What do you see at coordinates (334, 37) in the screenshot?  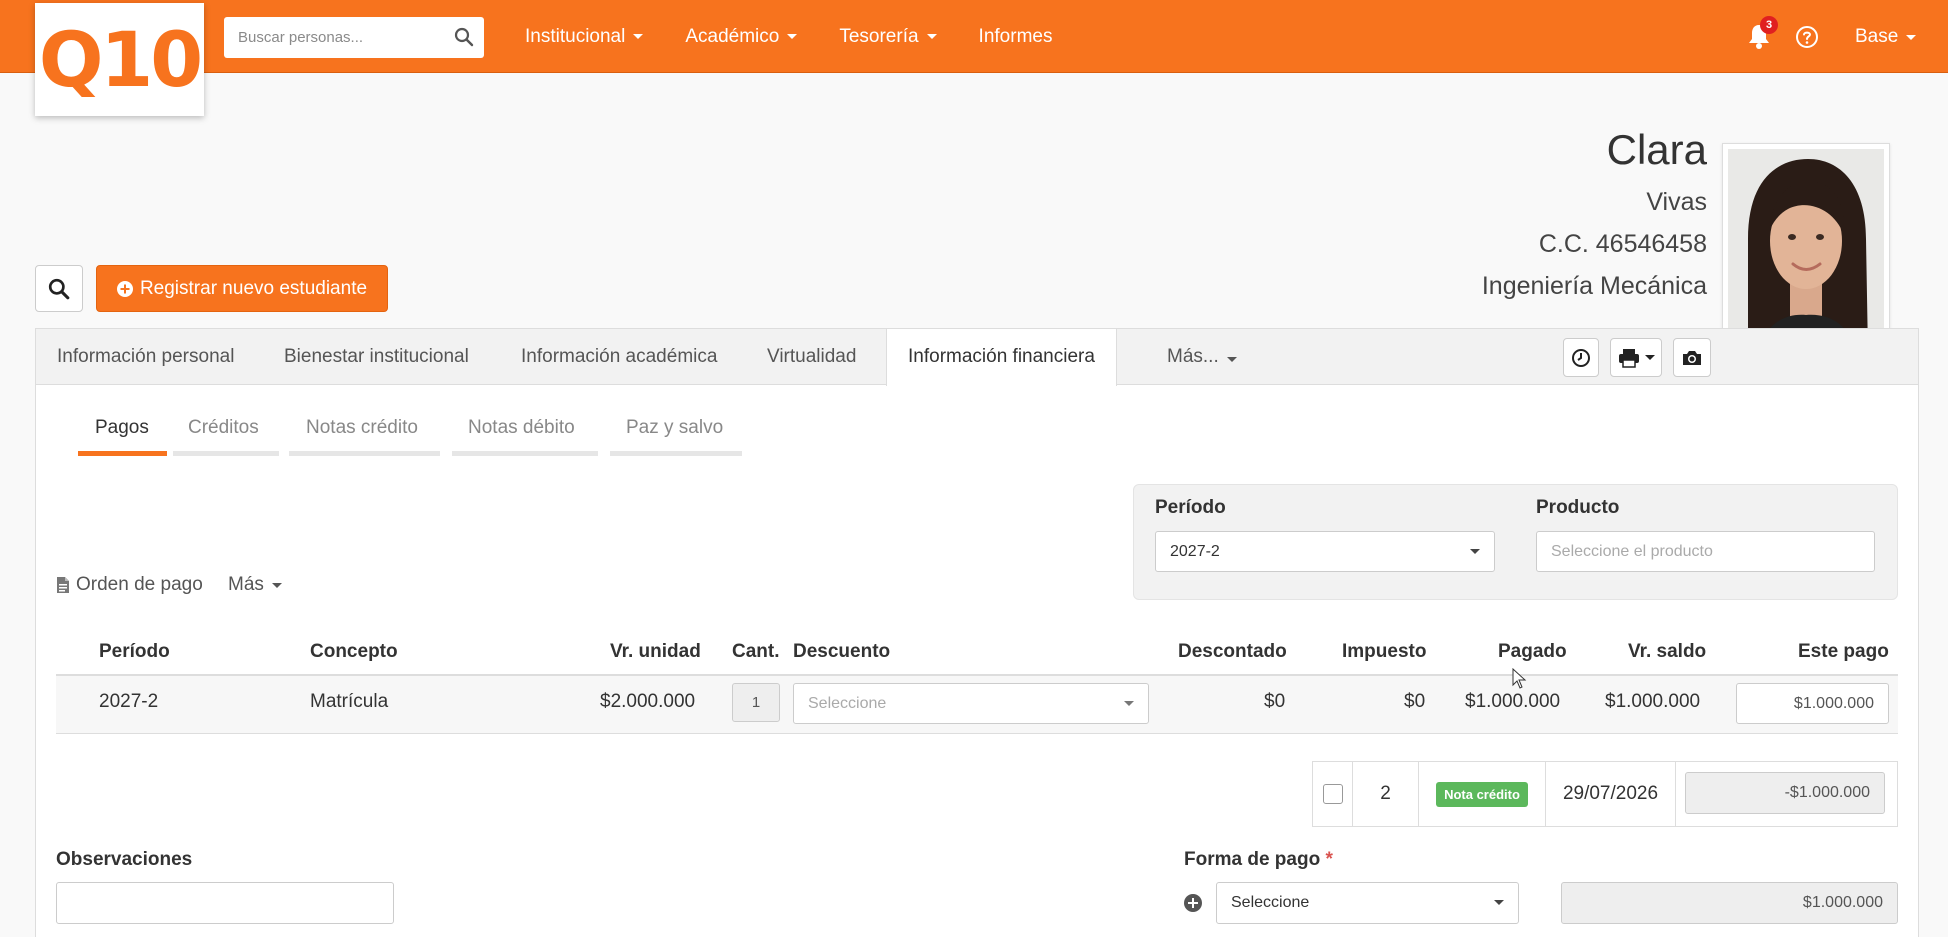 I see `search-input` at bounding box center [334, 37].